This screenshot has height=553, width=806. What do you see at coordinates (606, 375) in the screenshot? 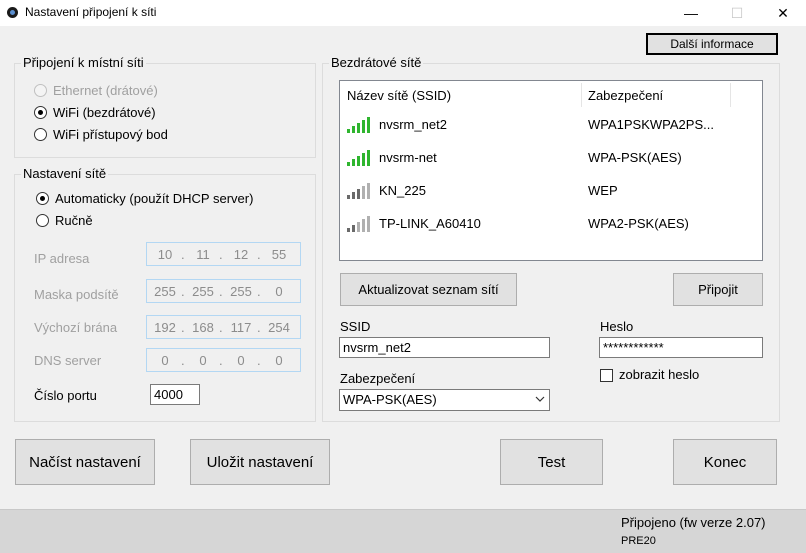
I see `show-password-checkbox` at bounding box center [606, 375].